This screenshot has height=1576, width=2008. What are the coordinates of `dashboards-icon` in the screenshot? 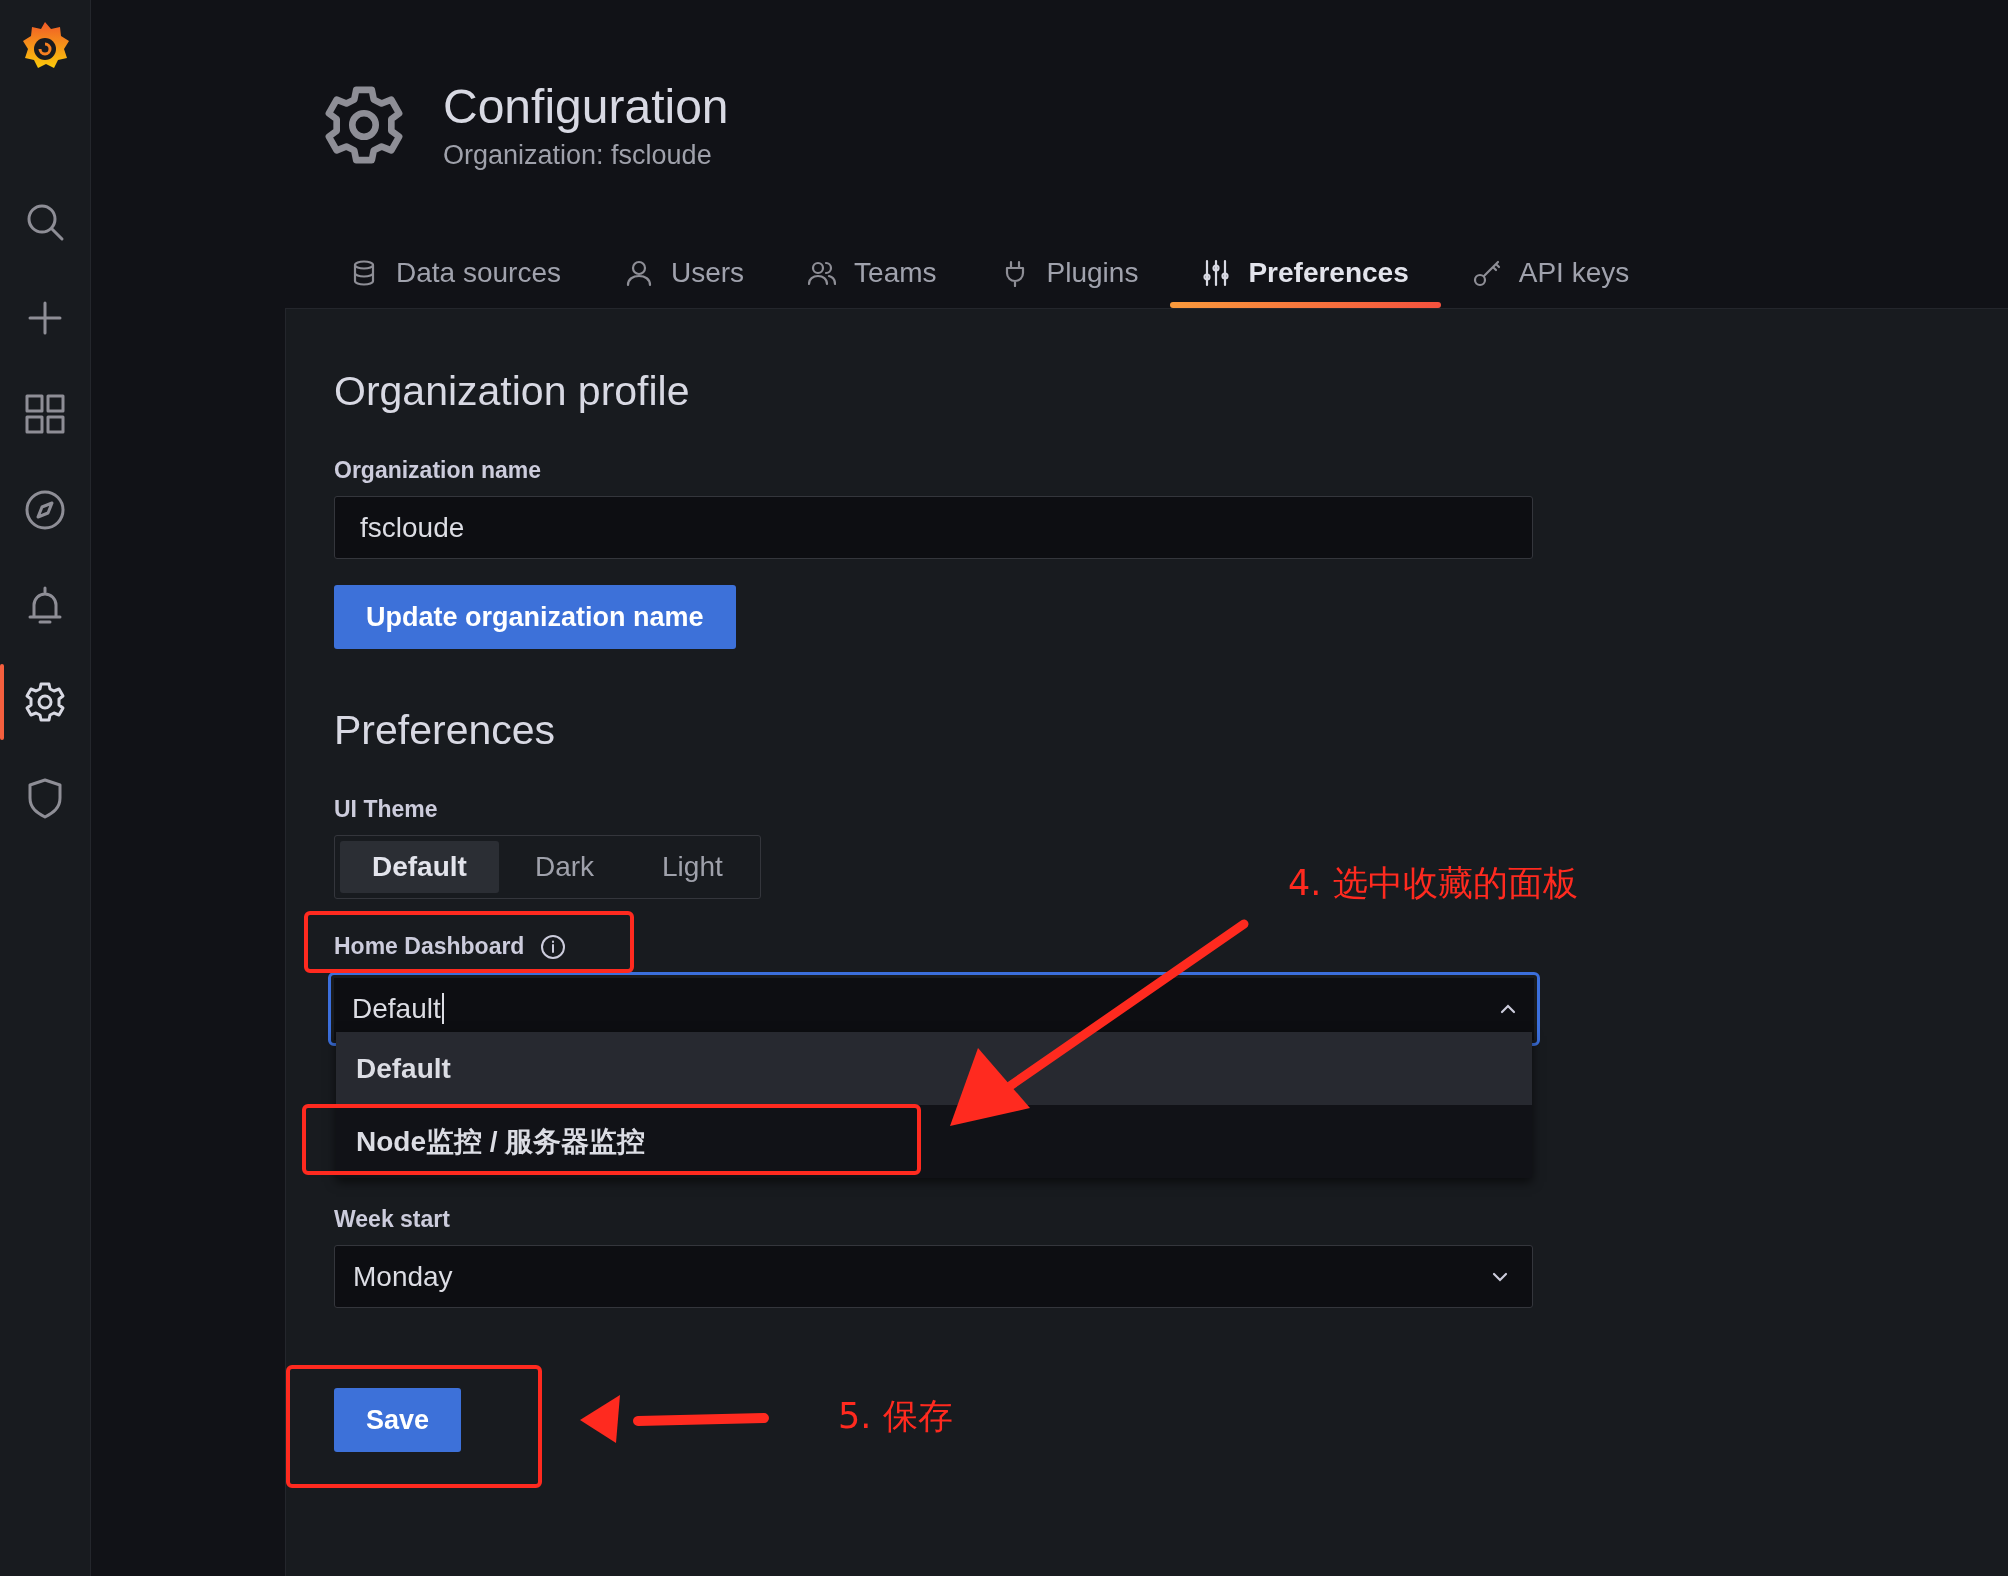 It's located at (45, 414).